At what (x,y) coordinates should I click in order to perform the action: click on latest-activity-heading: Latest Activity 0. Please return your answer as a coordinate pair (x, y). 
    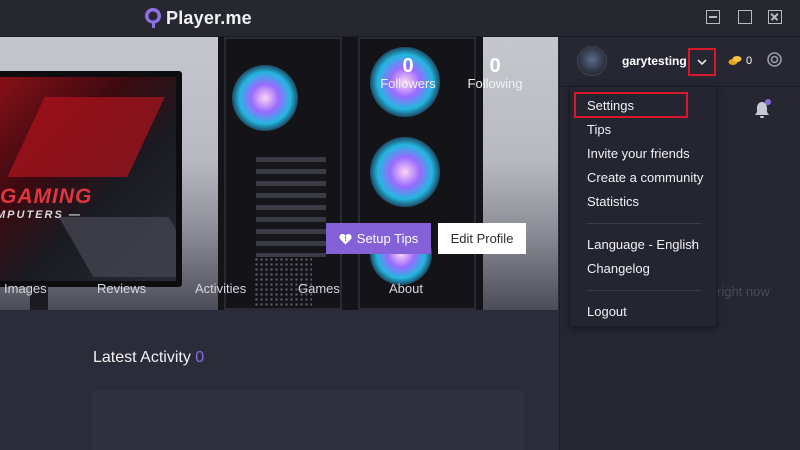
    Looking at the image, I should click on (148, 358).